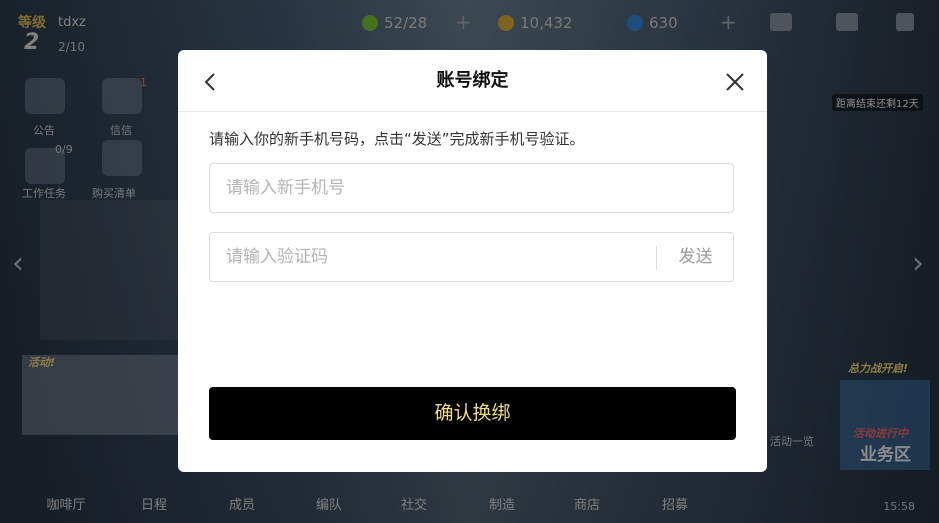  I want to click on dialog-header: 账号绑定, so click(472, 81).